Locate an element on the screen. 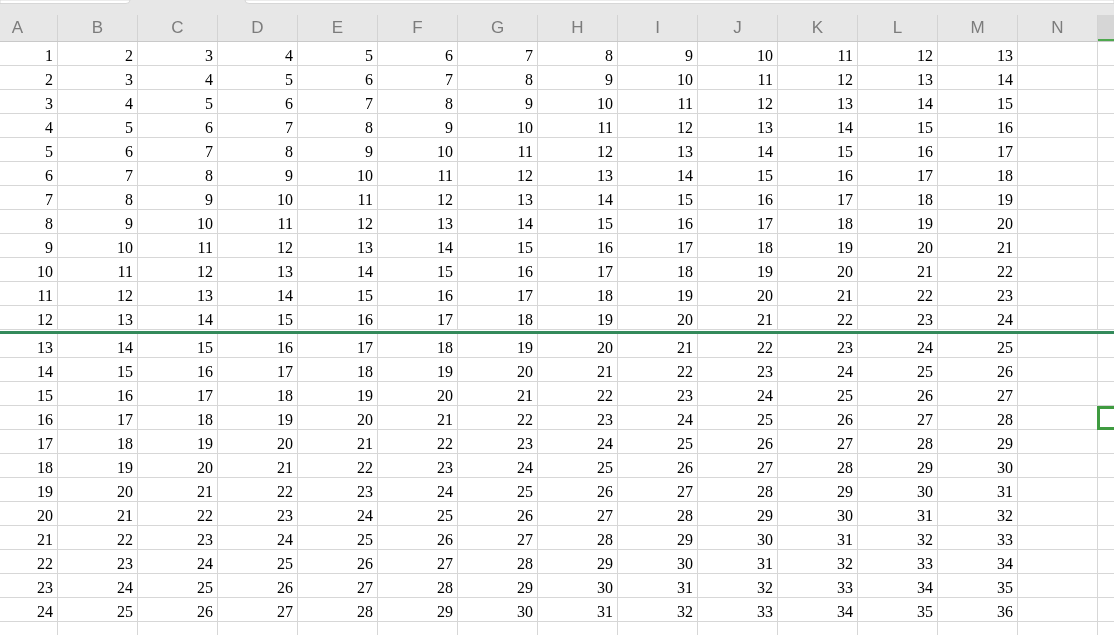  column-header: A is located at coordinates (29, 28).